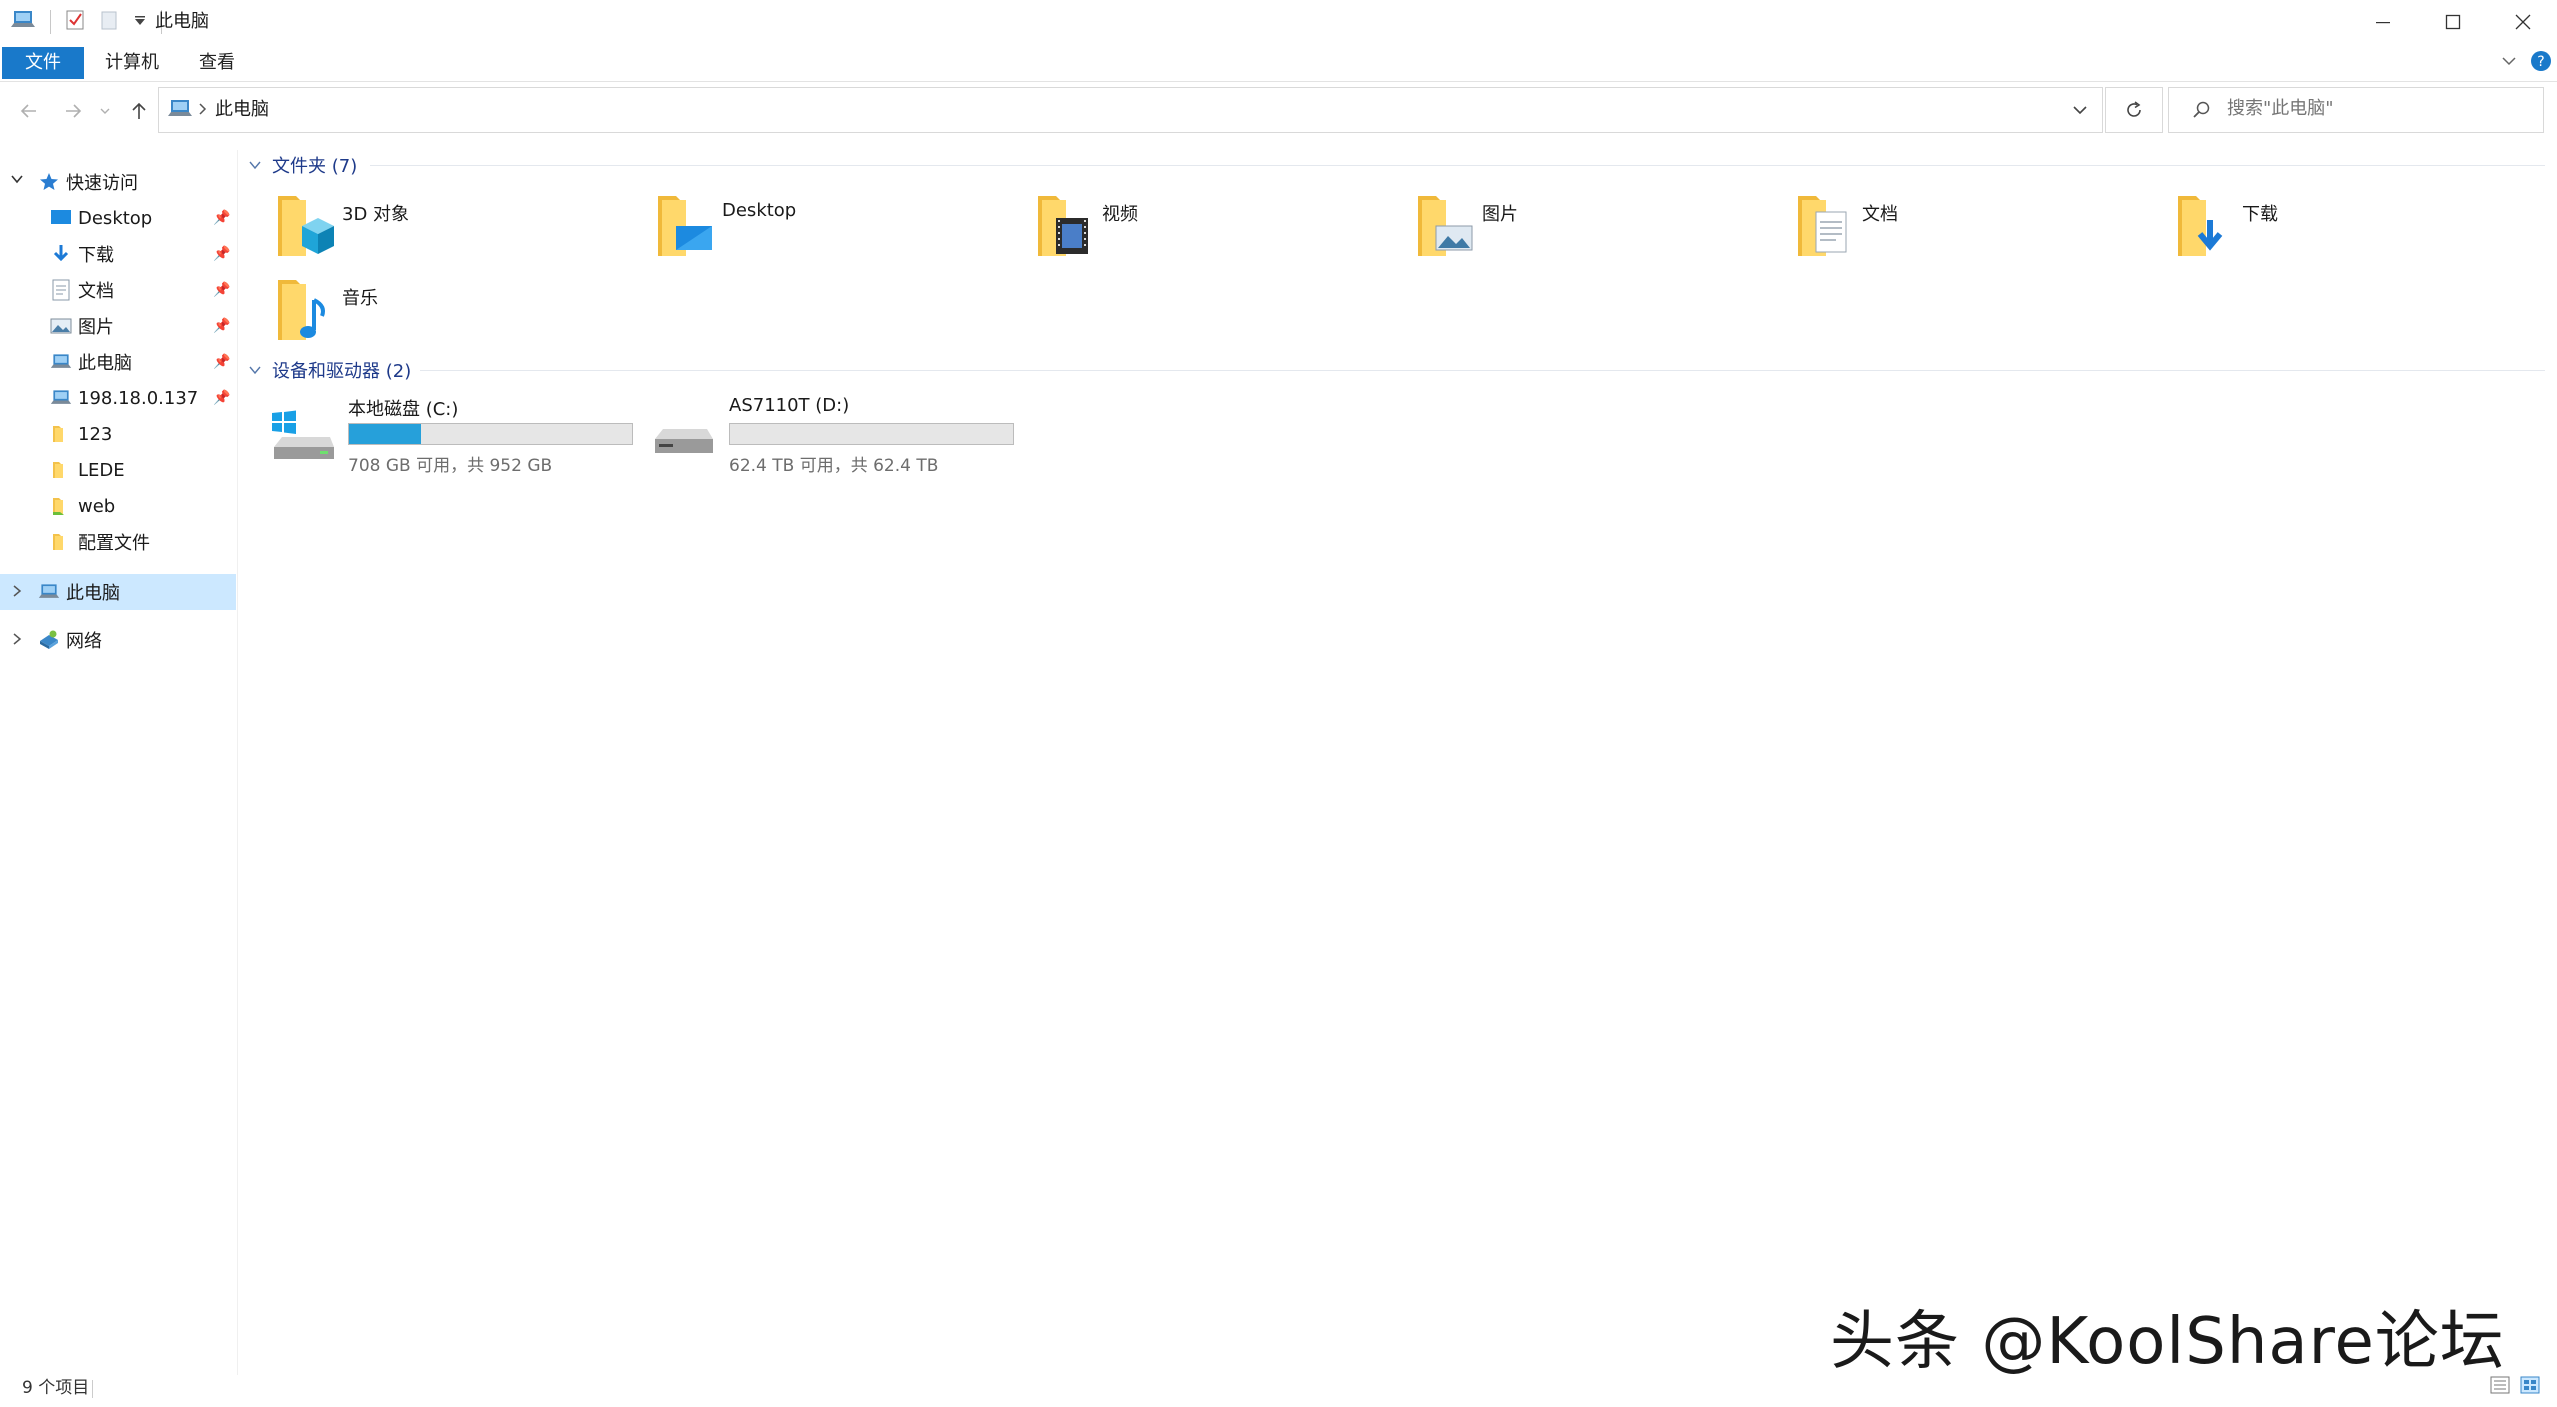 The width and height of the screenshot is (2557, 1407). I want to click on network-computer-icon, so click(61, 398).